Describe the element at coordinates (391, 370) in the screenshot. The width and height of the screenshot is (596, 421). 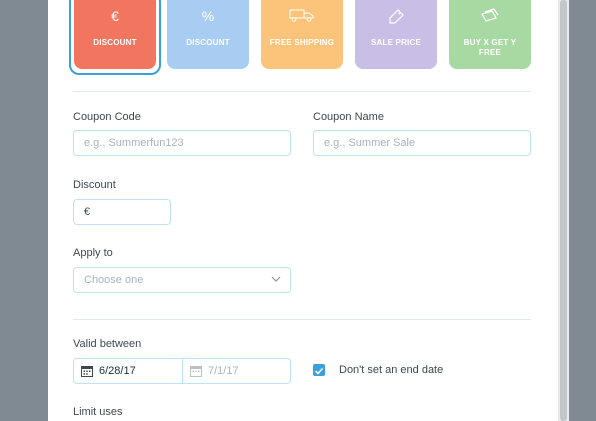
I see `no-end-date-label: Don't set an end date` at that location.